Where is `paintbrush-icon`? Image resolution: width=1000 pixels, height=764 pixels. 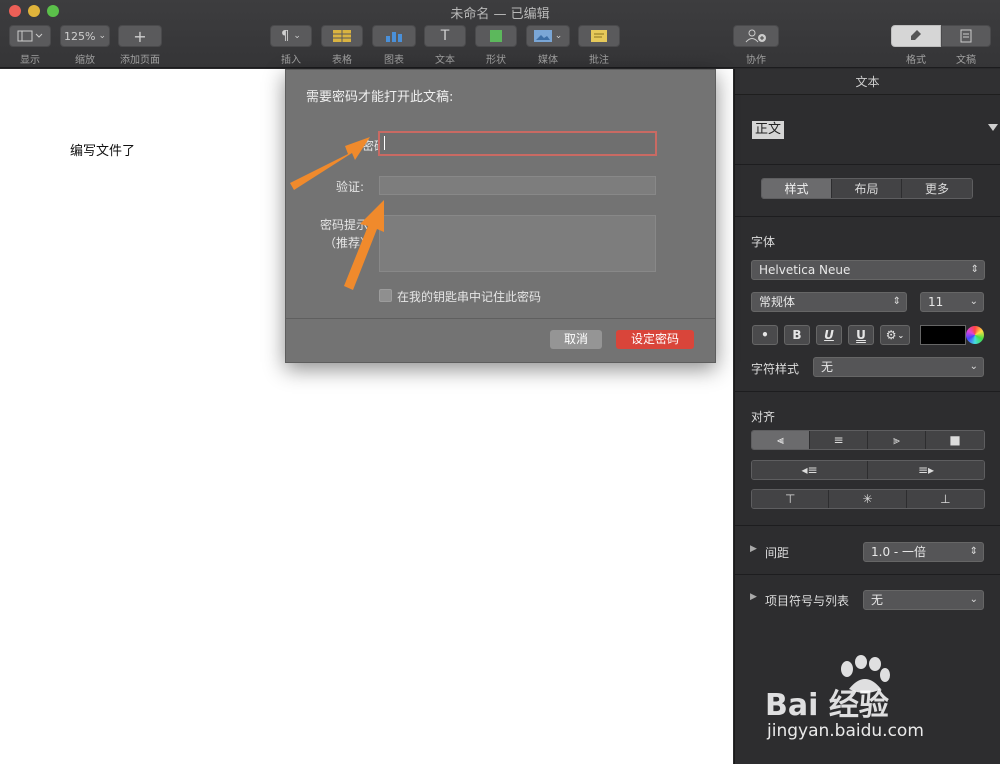 paintbrush-icon is located at coordinates (916, 35).